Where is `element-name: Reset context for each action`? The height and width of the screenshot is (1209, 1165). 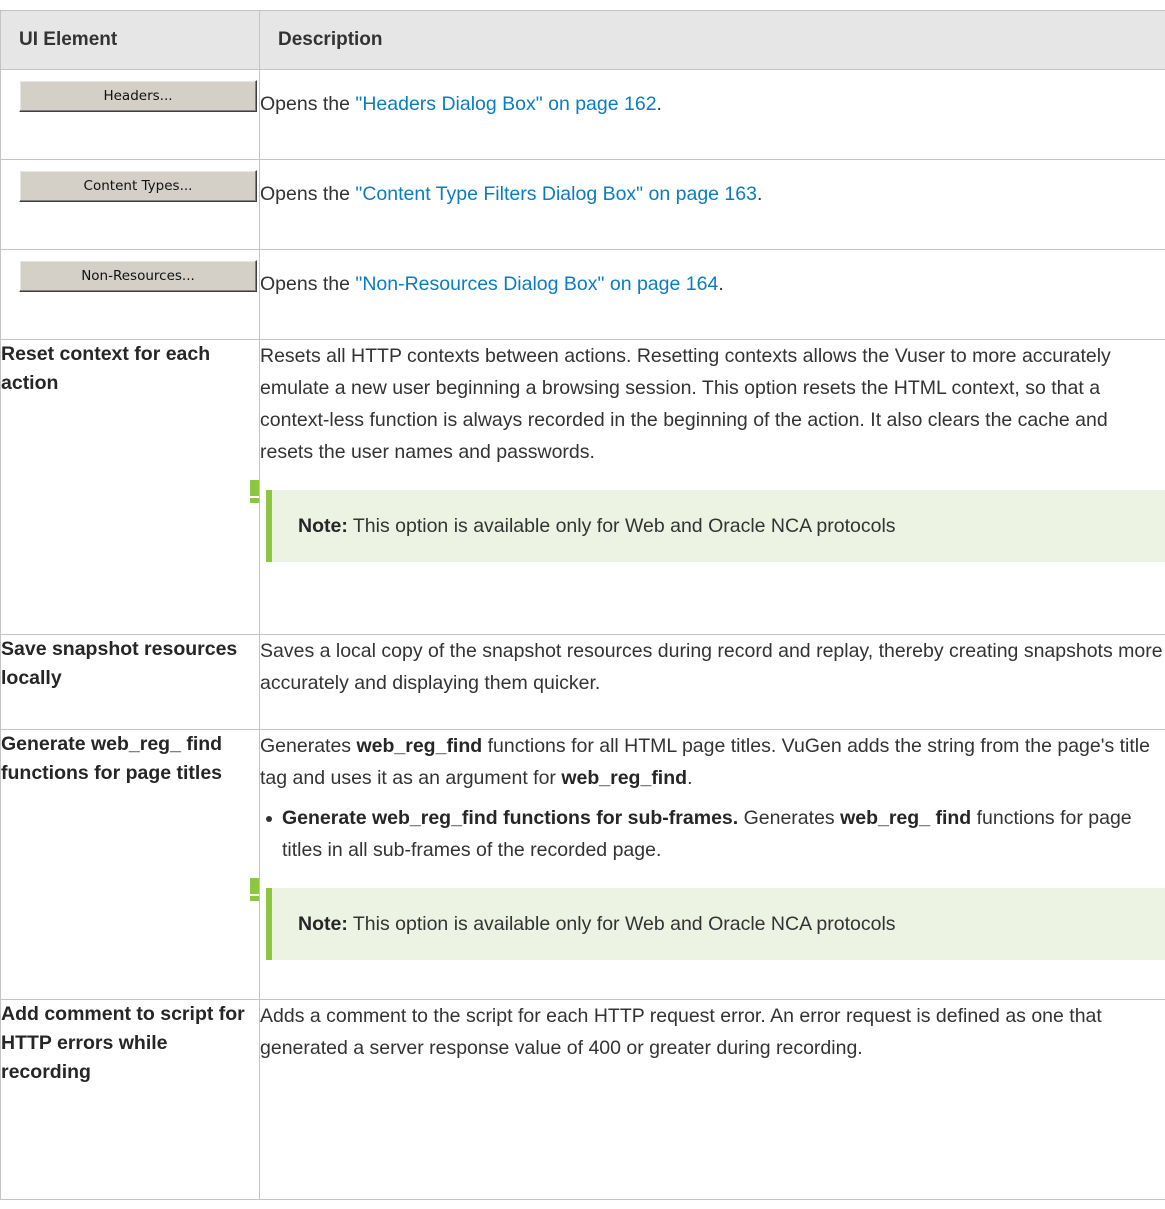 element-name: Reset context for each action is located at coordinates (130, 487).